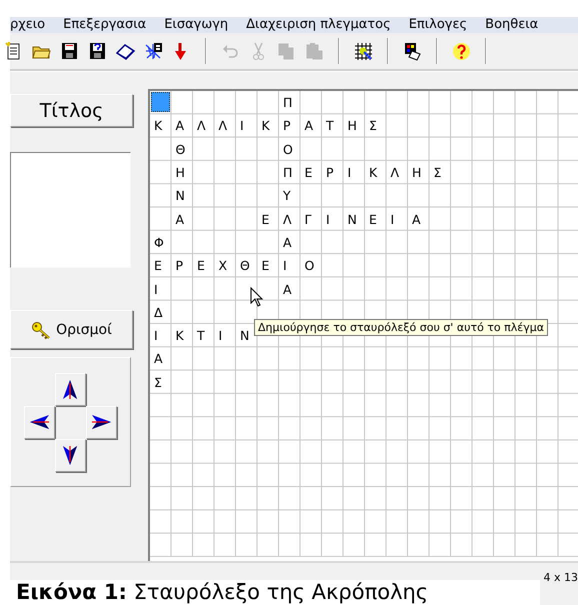 This screenshot has width=578, height=605. I want to click on help-icon, so click(461, 51).